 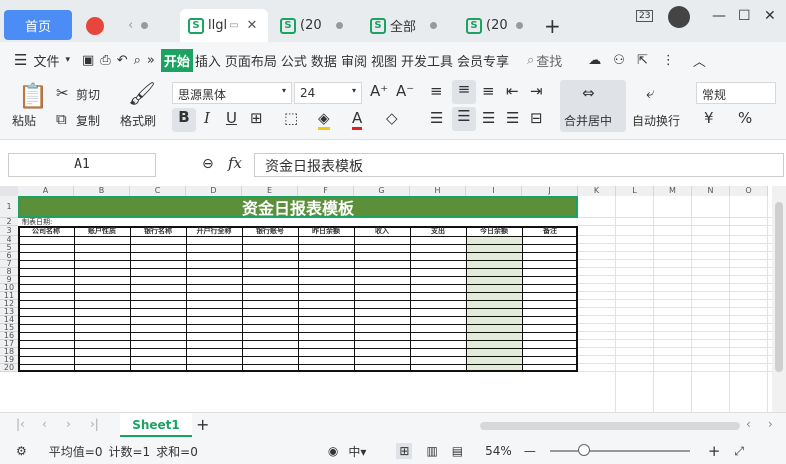 I want to click on scroll-right-icon: ›, so click(x=770, y=424).